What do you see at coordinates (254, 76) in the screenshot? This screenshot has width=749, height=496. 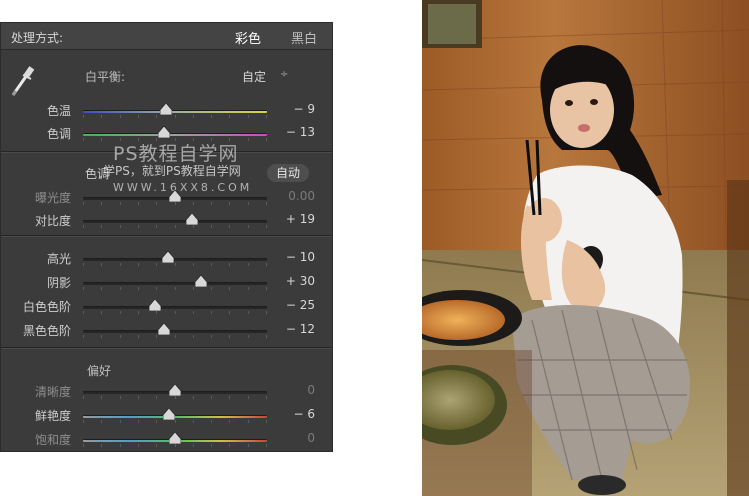 I see `white-balance-select: 自定` at bounding box center [254, 76].